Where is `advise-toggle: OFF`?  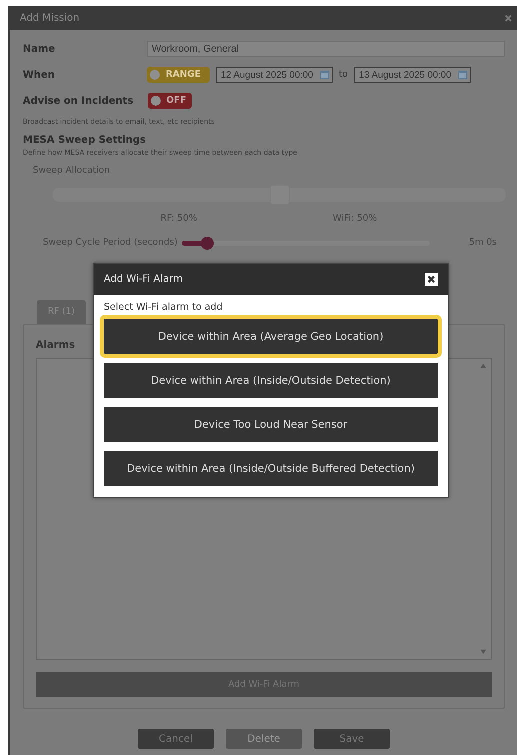 advise-toggle: OFF is located at coordinates (170, 101).